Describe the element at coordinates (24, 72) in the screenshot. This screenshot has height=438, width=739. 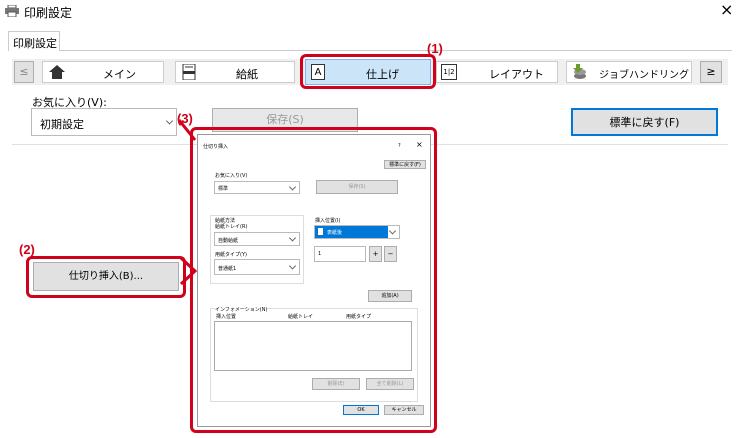
I see `nav-prev-button: ≤` at that location.